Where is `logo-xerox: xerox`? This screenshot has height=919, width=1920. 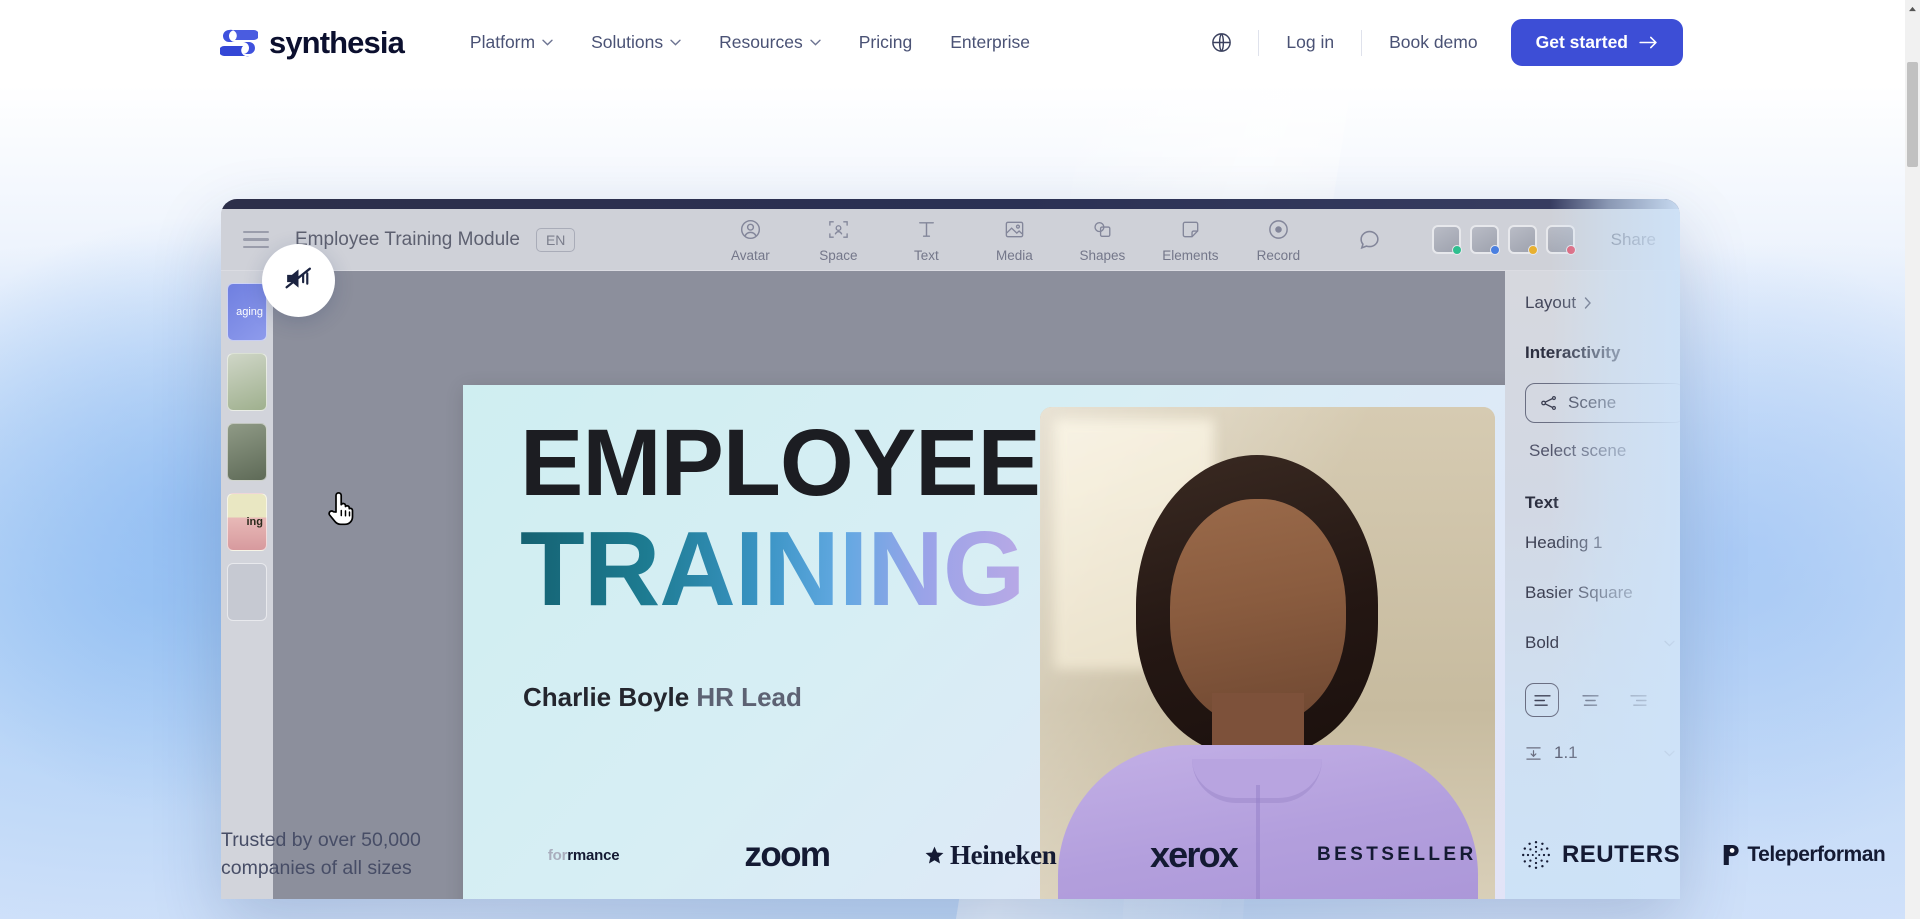
logo-xerox: xerox is located at coordinates (1194, 854).